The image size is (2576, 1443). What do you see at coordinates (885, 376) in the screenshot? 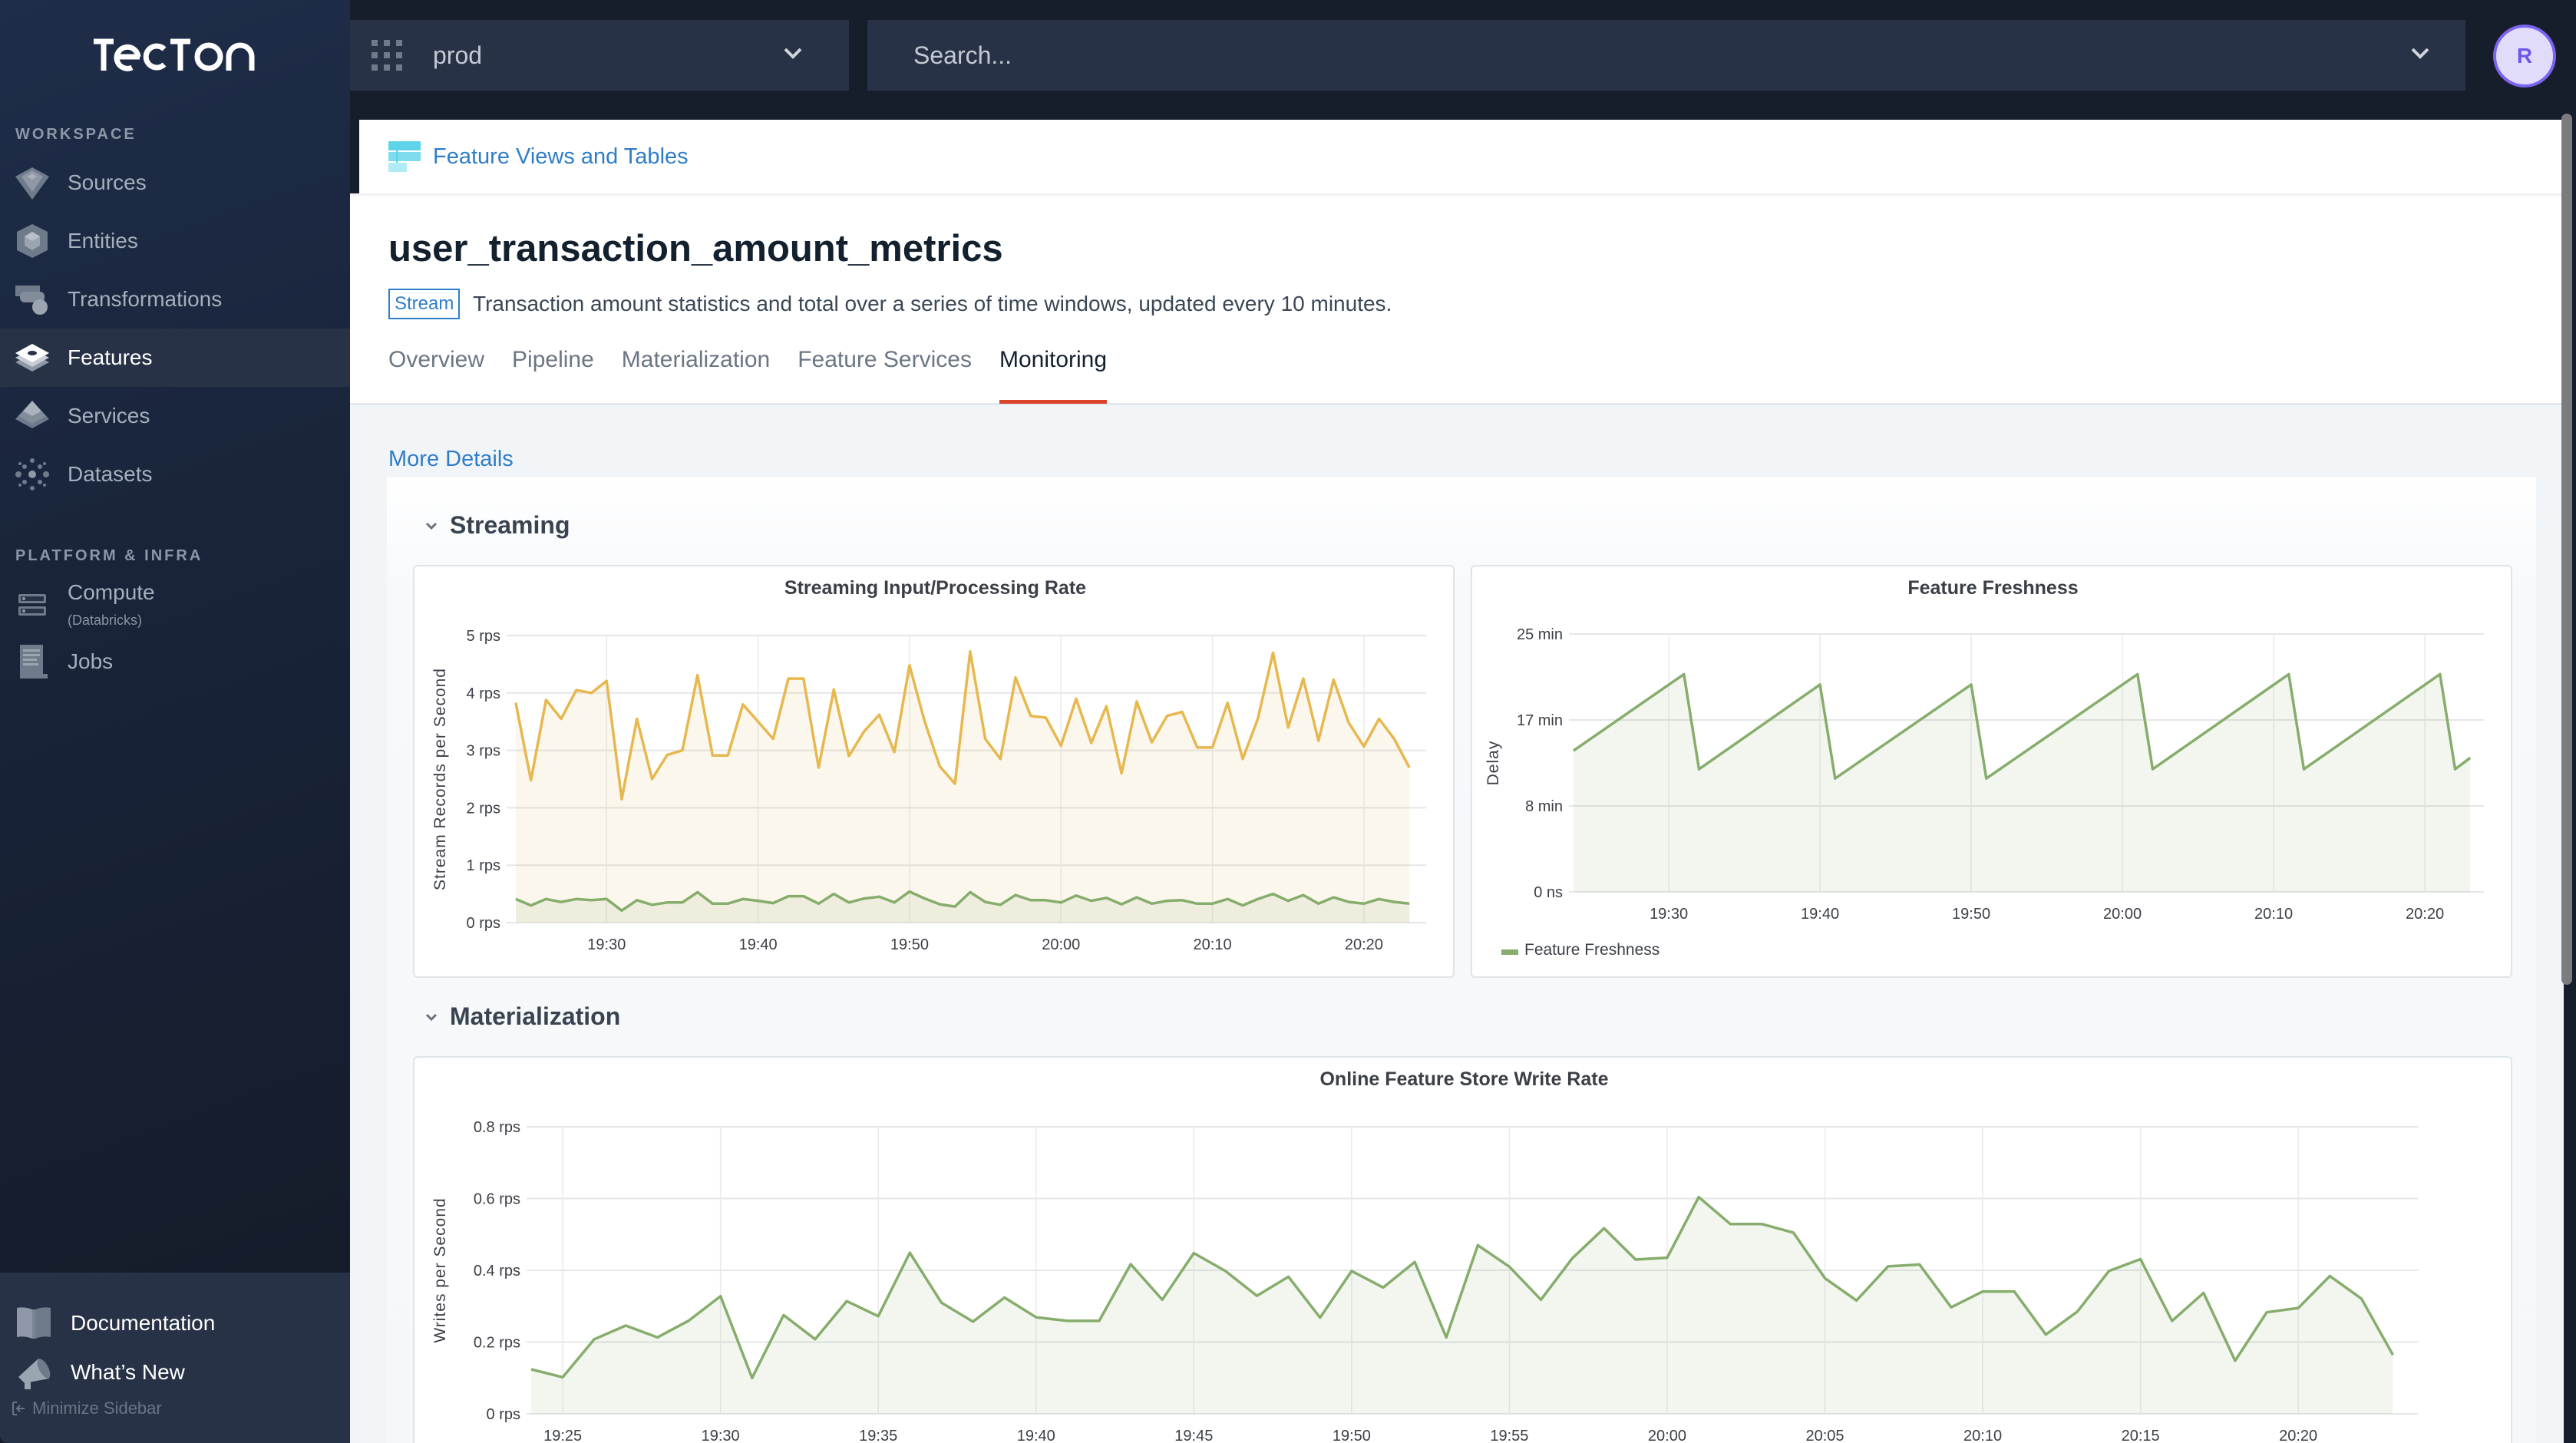
I see `tab-feature-services: Feature Services` at bounding box center [885, 376].